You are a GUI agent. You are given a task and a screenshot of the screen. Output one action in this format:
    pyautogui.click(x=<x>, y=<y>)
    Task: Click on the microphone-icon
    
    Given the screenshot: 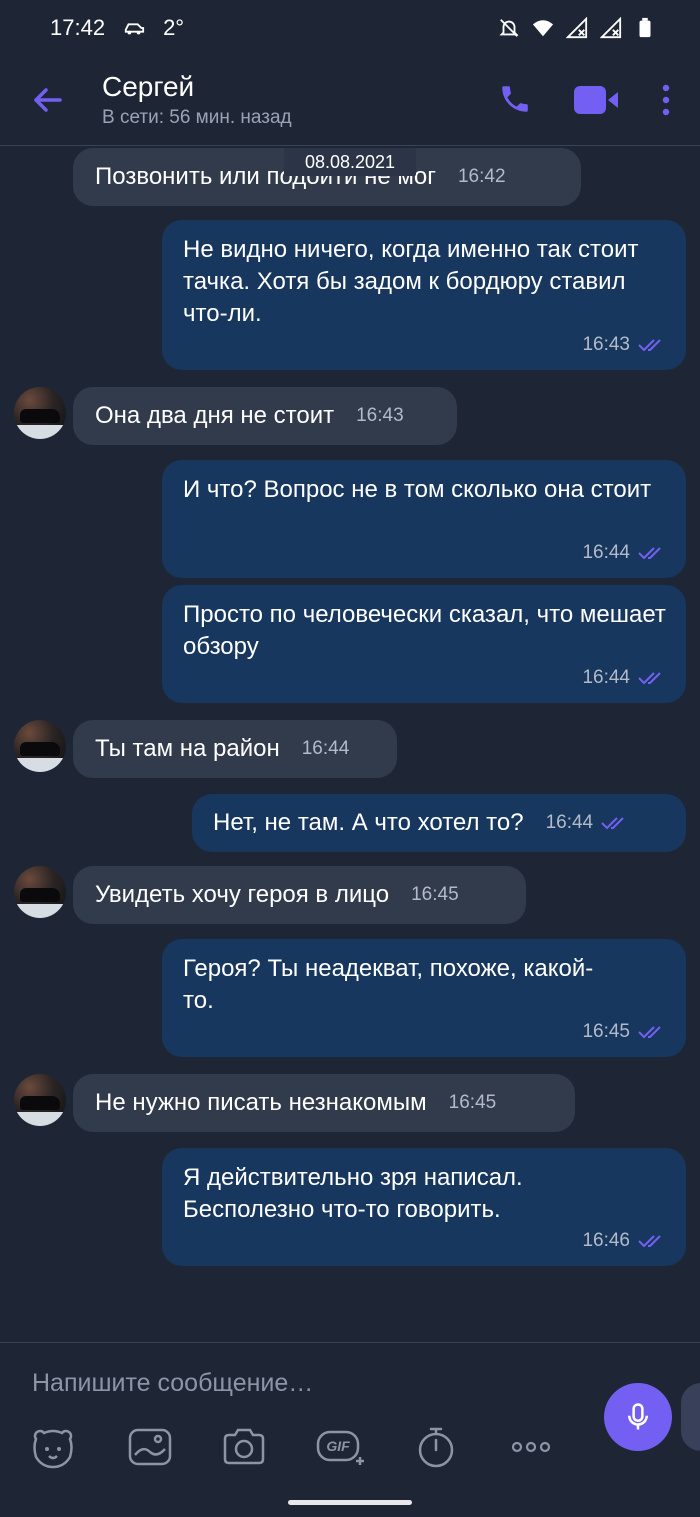 What is the action you would take?
    pyautogui.click(x=638, y=1416)
    